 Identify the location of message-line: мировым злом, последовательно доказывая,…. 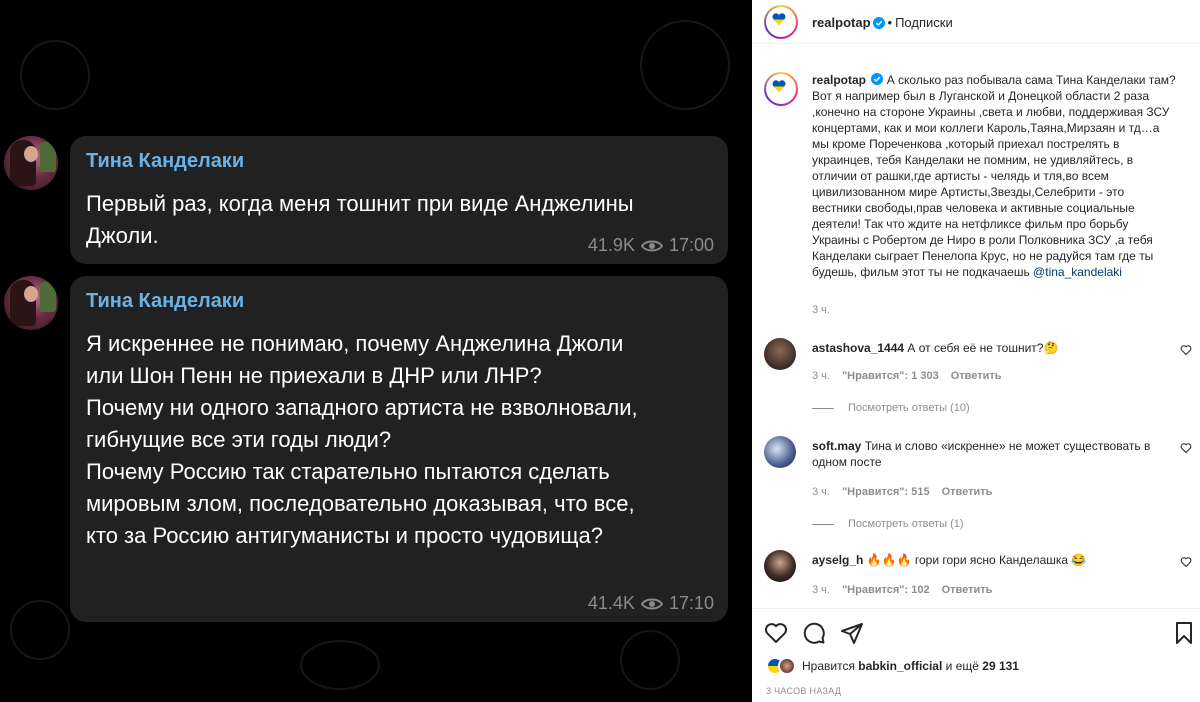
(360, 503).